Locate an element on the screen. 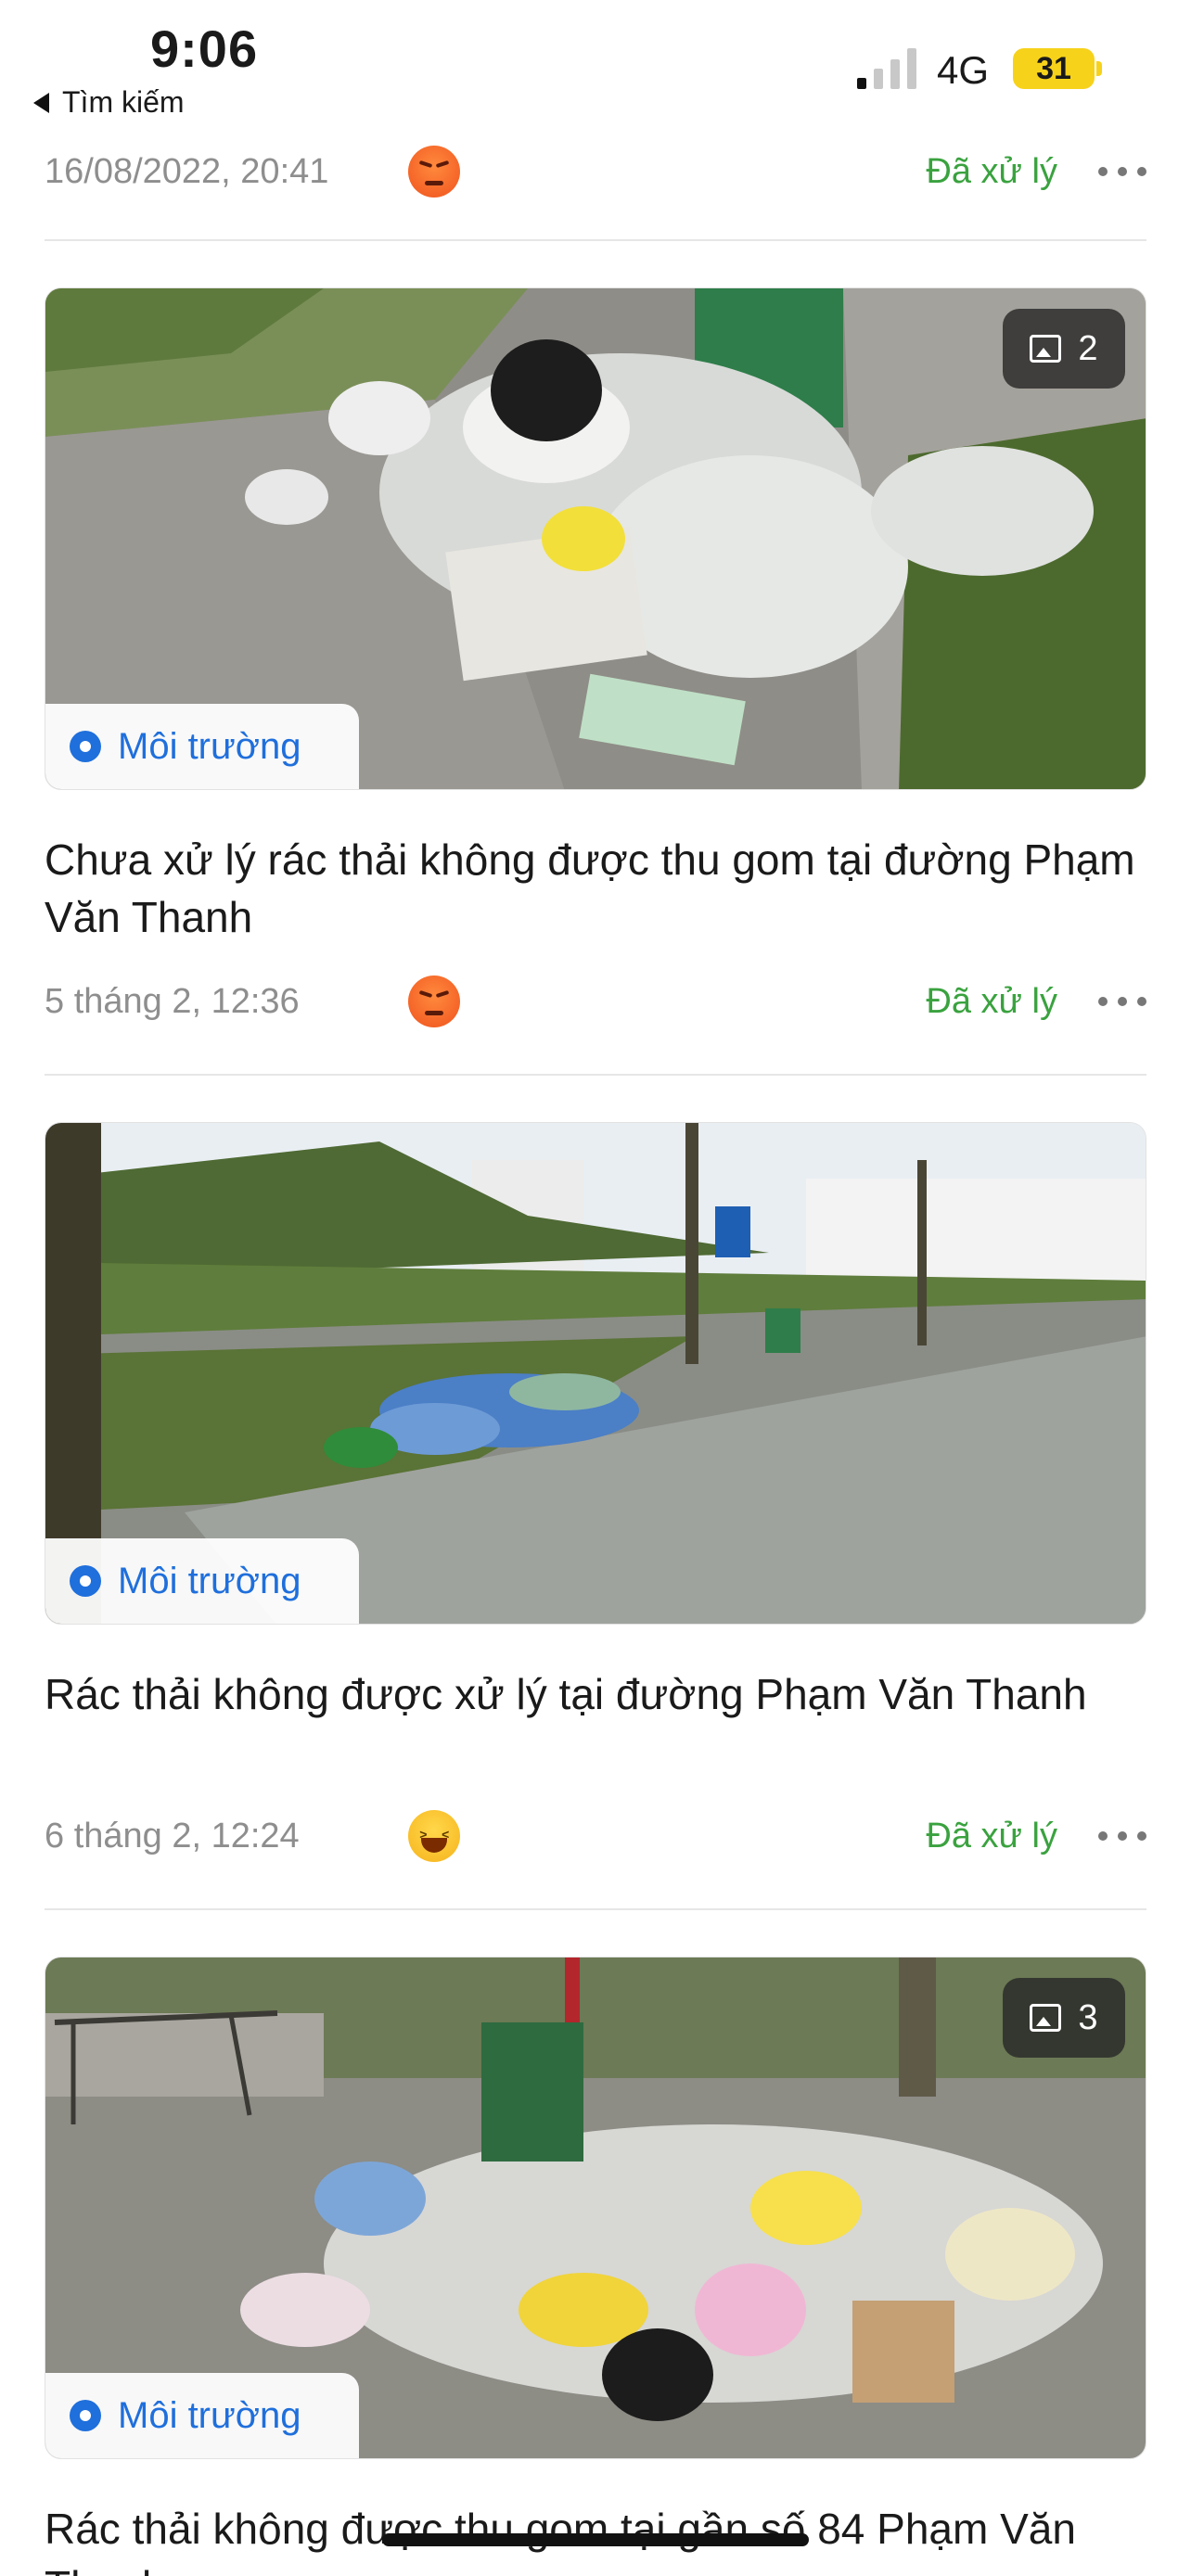 The height and width of the screenshot is (2576, 1191). photo-count: 3 is located at coordinates (1088, 2017).